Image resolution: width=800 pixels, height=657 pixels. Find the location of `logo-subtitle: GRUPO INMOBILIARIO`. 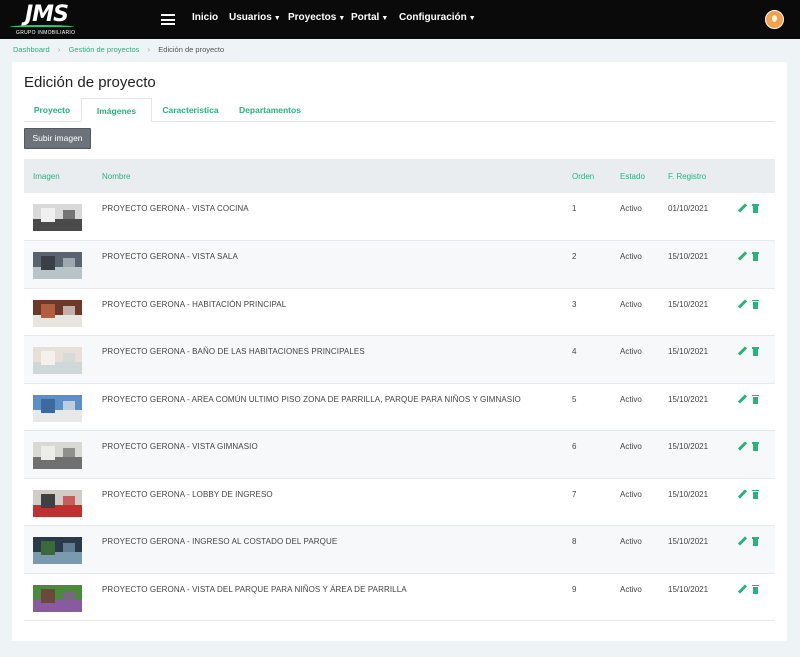

logo-subtitle: GRUPO INMOBILIARIO is located at coordinates (46, 33).